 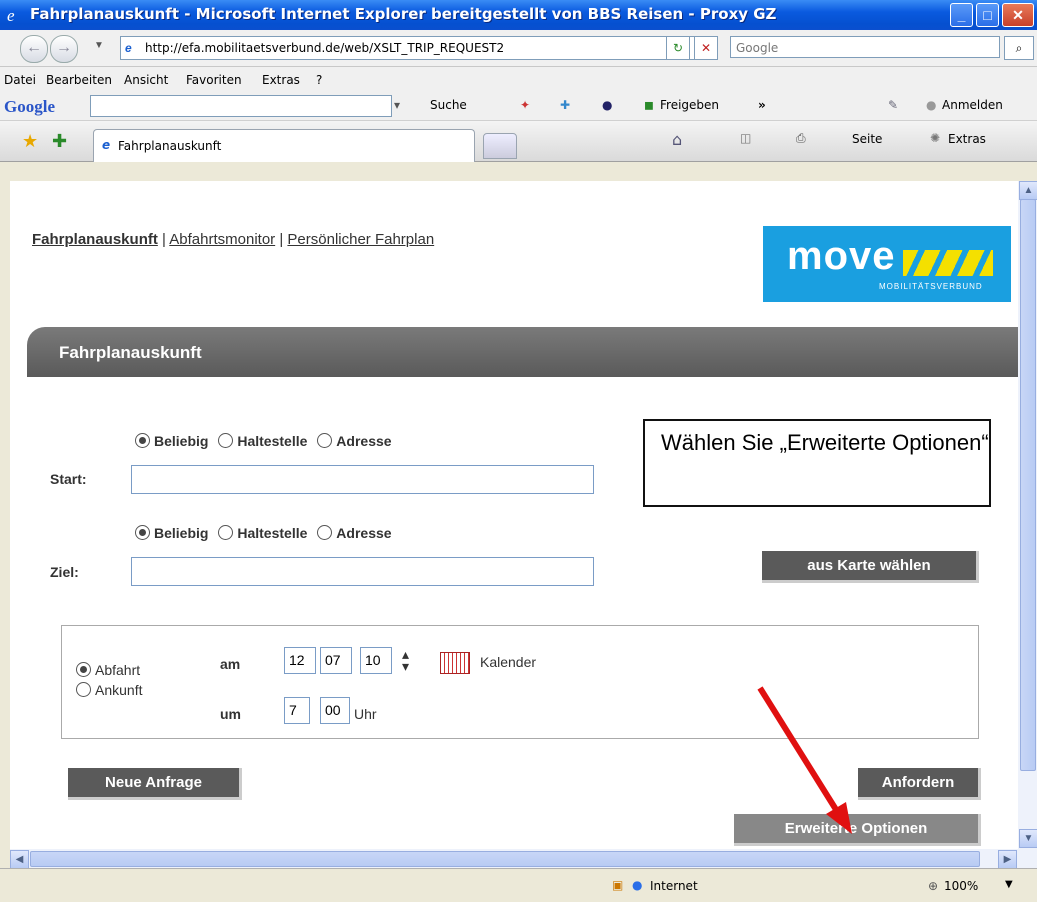 I want to click on start-input, so click(x=362, y=479).